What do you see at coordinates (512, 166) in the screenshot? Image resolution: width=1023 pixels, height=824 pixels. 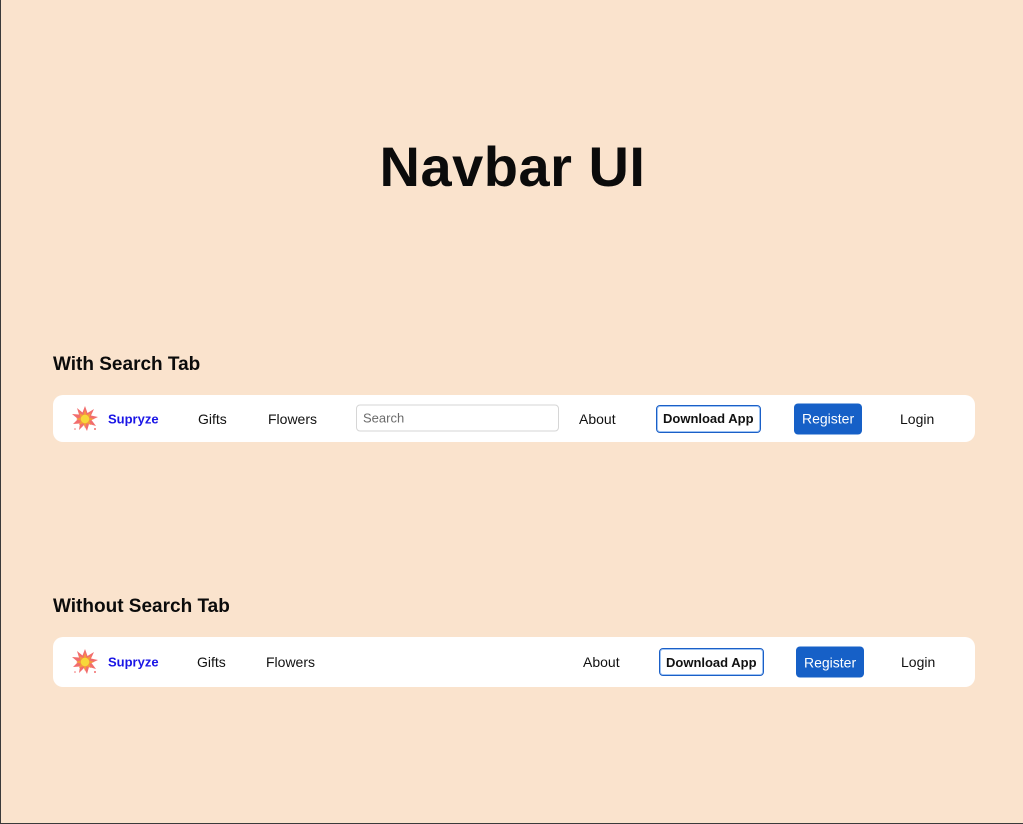 I see `page-title: Navbar UI` at bounding box center [512, 166].